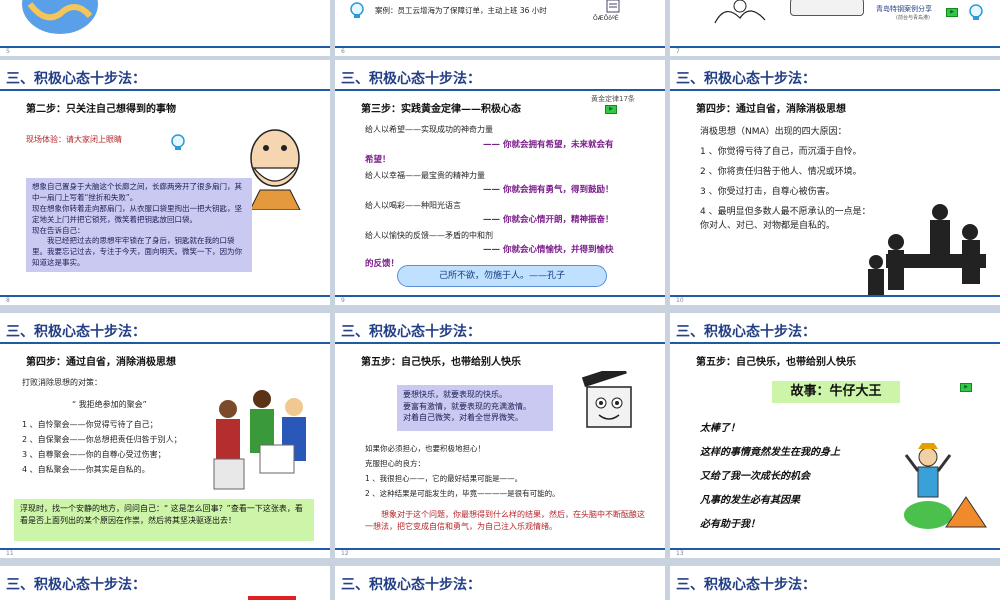  I want to click on slide-thumbnail-6: 案例：员工云增海为了保障订单，主动上班 36 小时 ÔÆÔöºÉ 6, so click(500, 28).